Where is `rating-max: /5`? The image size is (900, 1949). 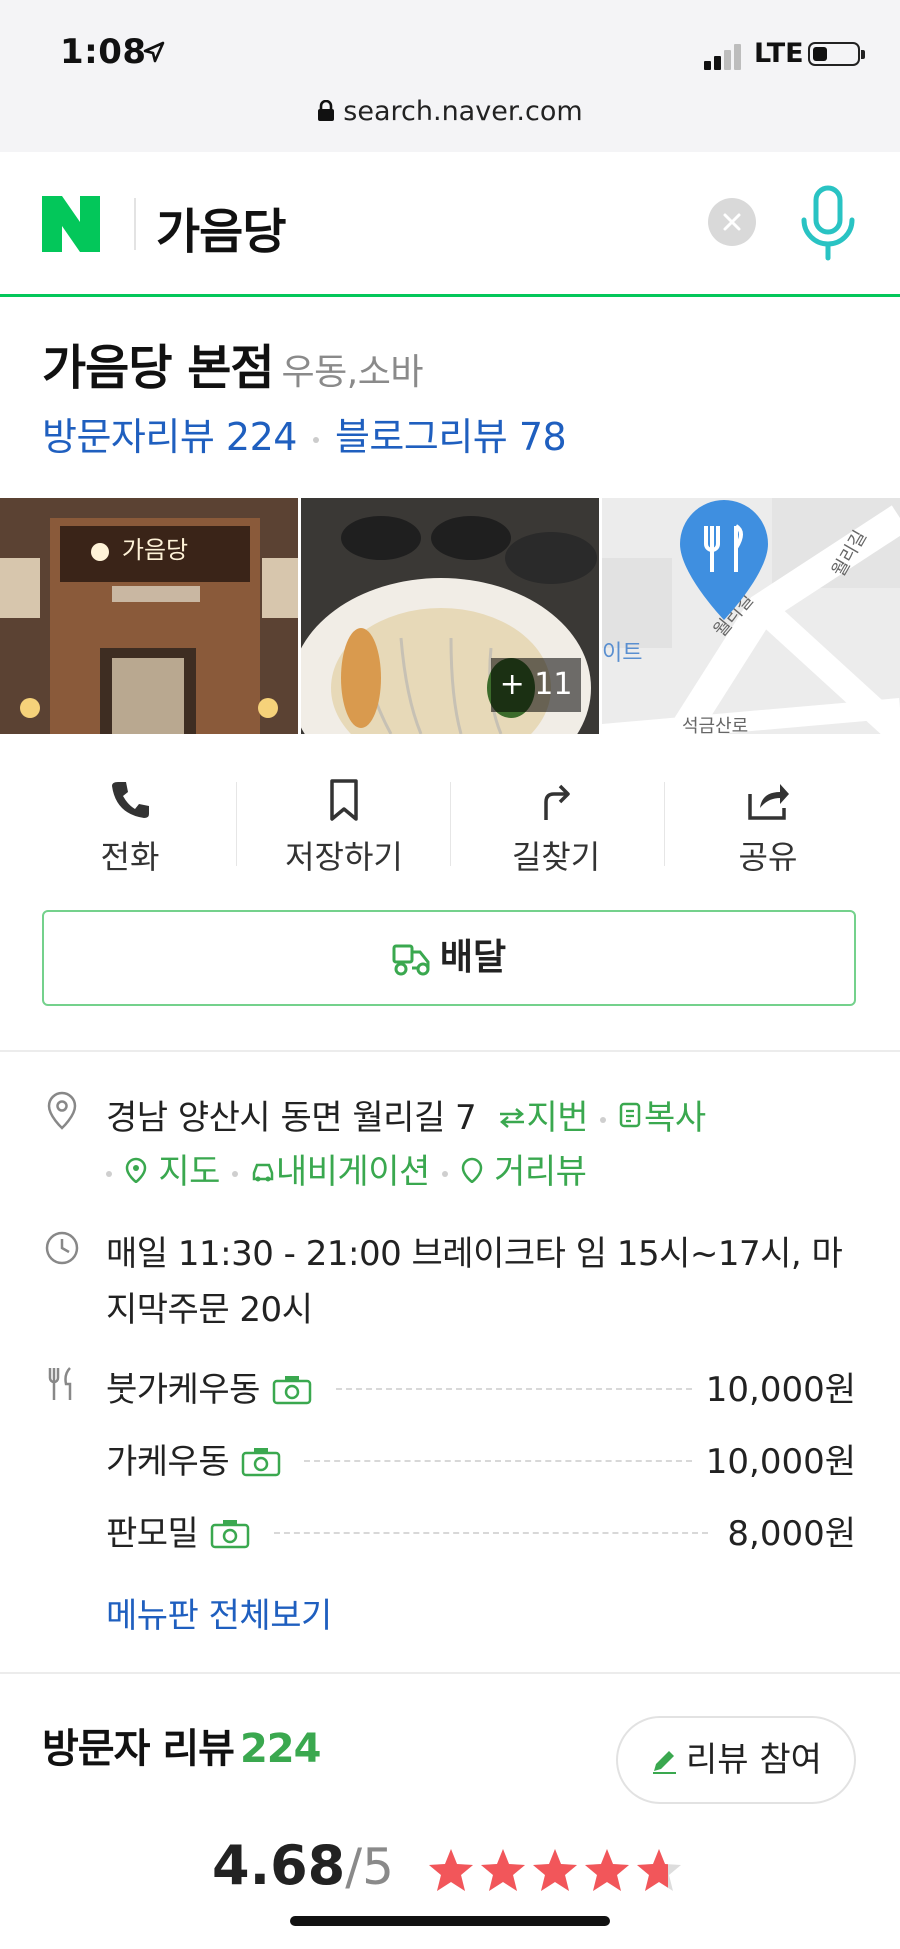 rating-max: /5 is located at coordinates (369, 1867).